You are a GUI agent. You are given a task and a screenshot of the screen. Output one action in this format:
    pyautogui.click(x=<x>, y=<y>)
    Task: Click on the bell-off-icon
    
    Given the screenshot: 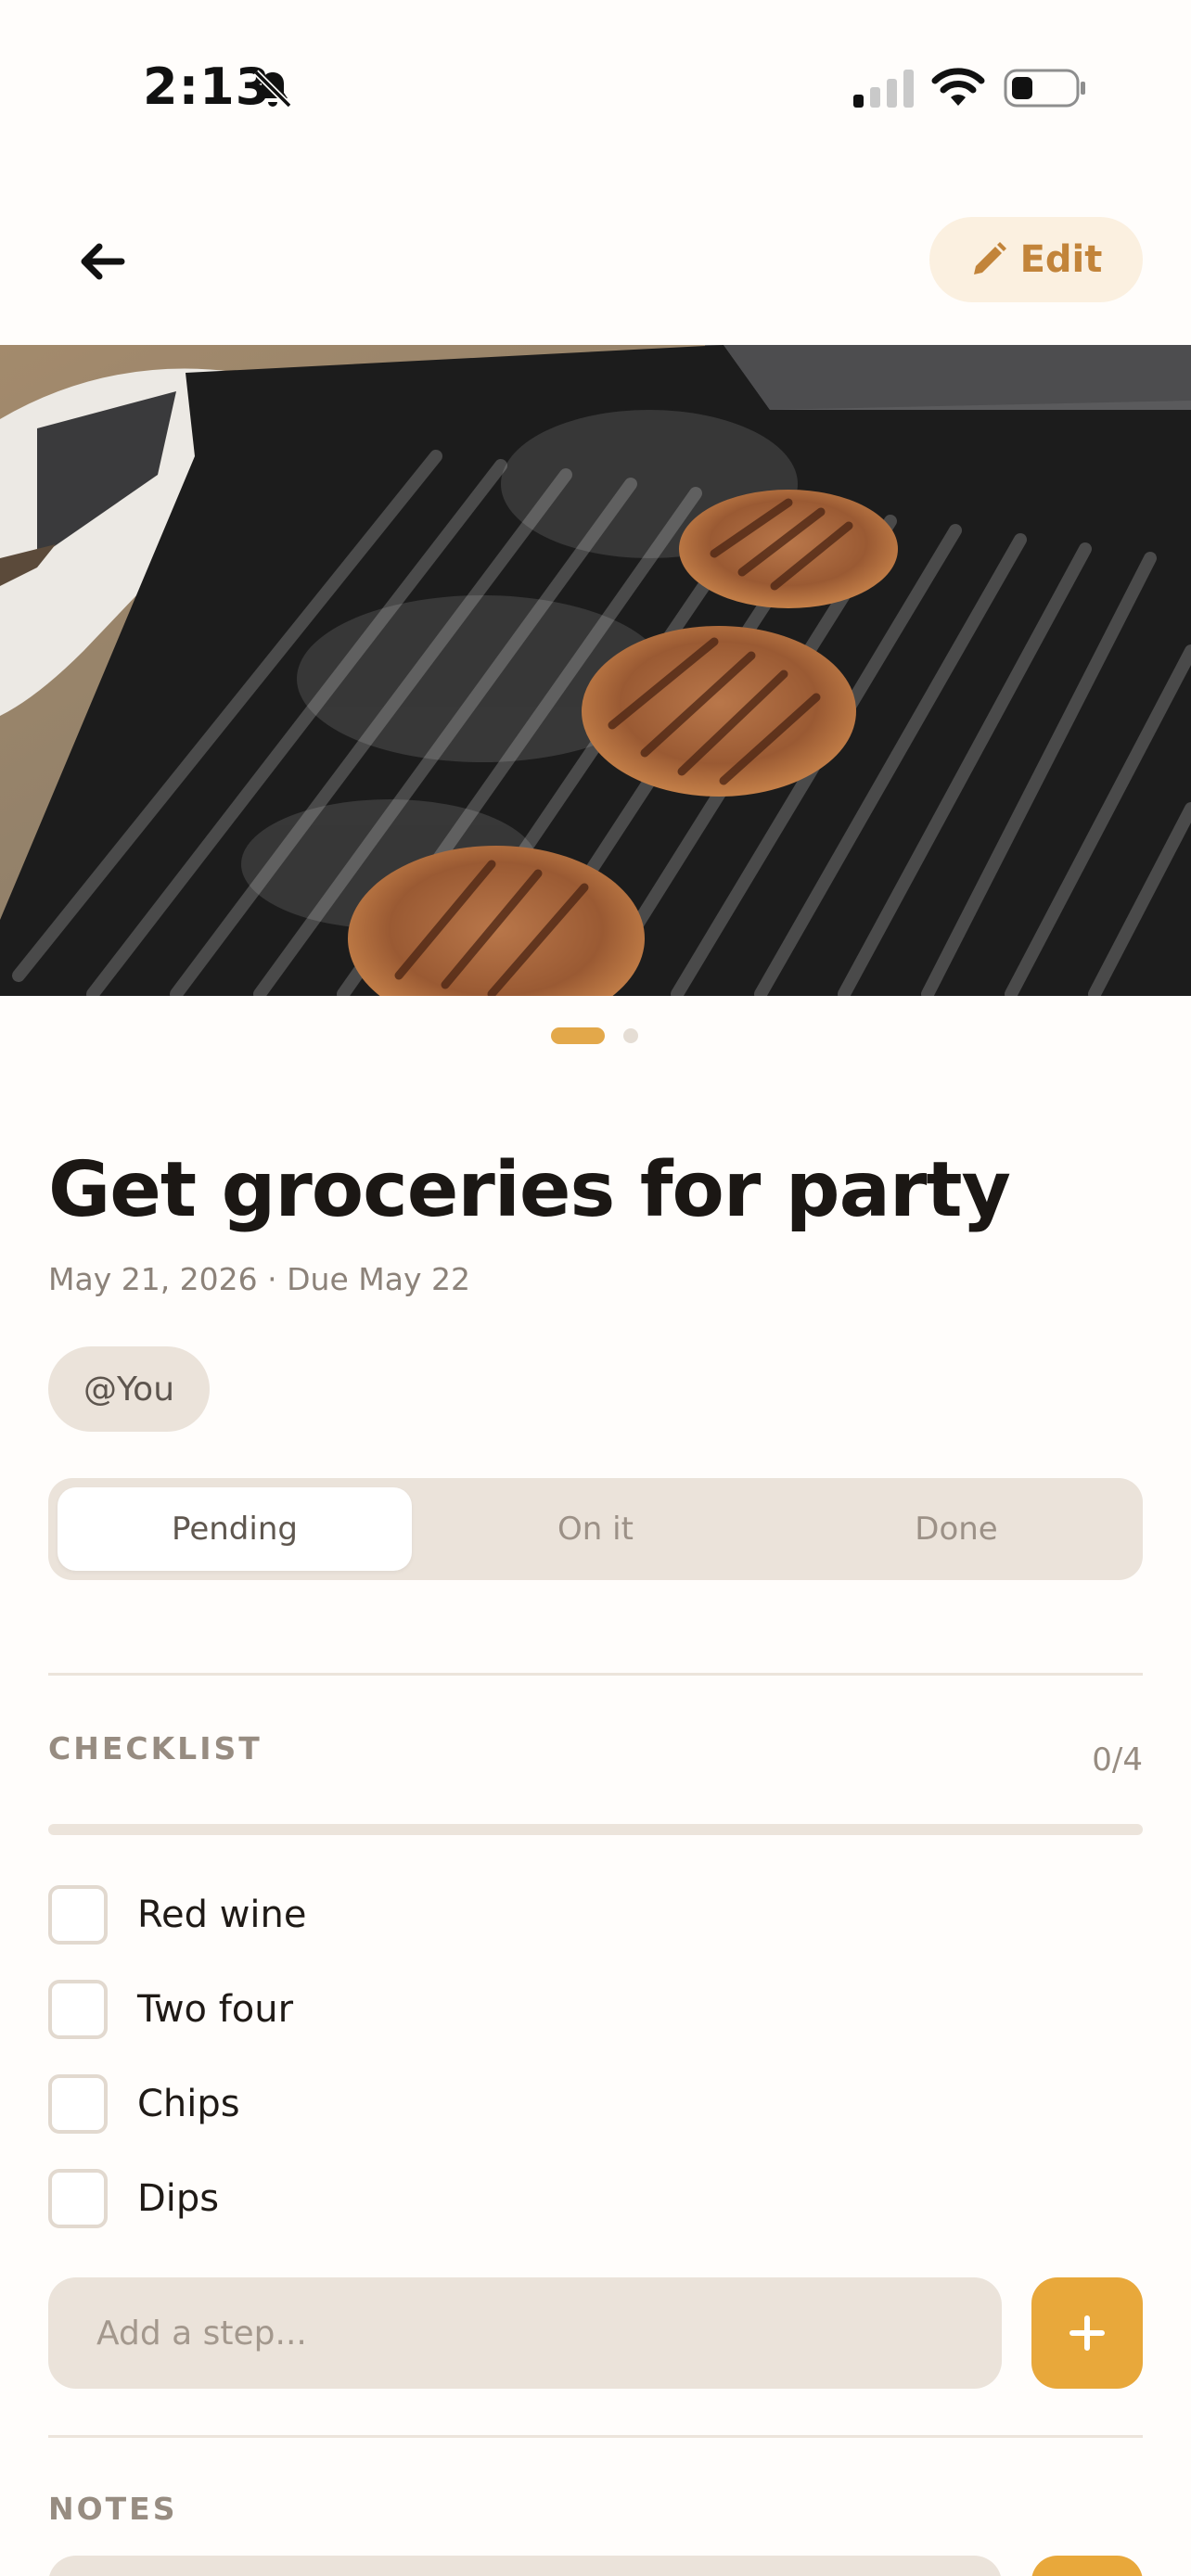 What is the action you would take?
    pyautogui.click(x=272, y=89)
    